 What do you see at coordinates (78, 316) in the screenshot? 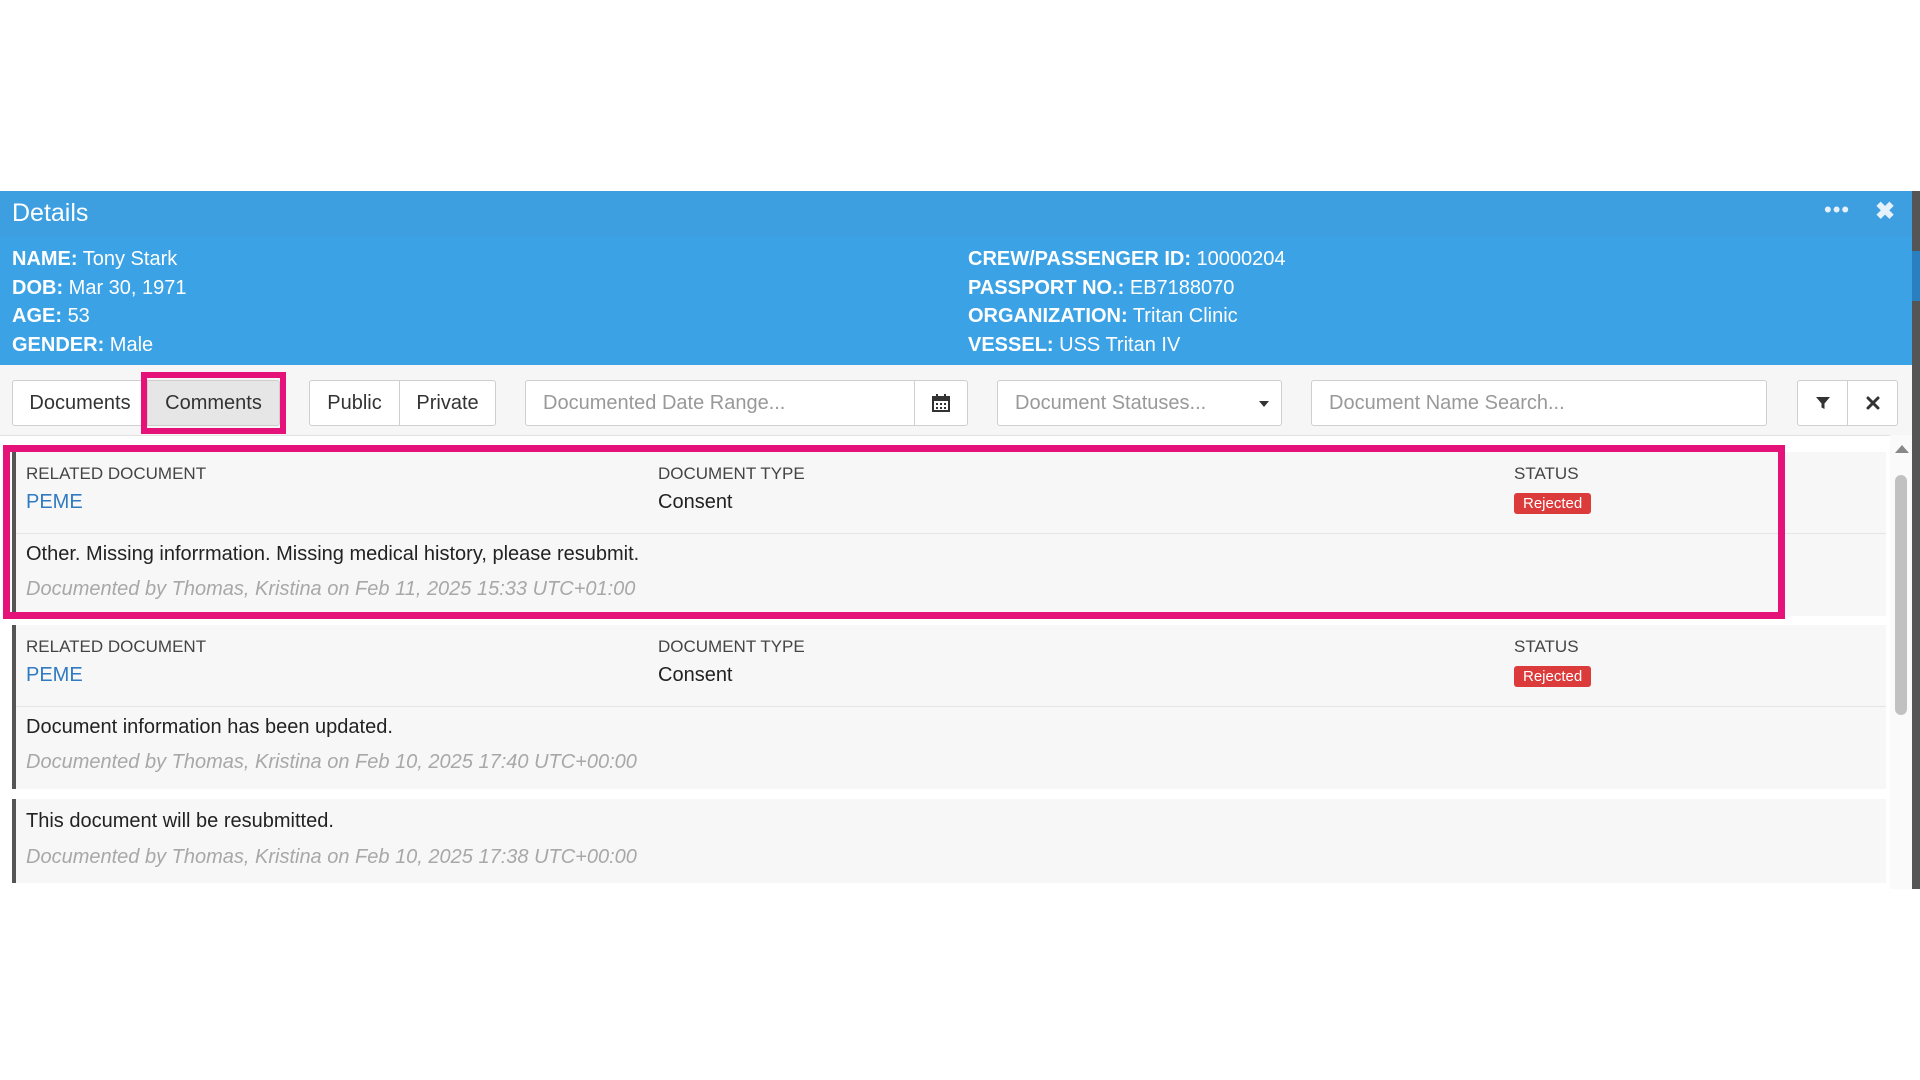
I see `age-value: 53` at bounding box center [78, 316].